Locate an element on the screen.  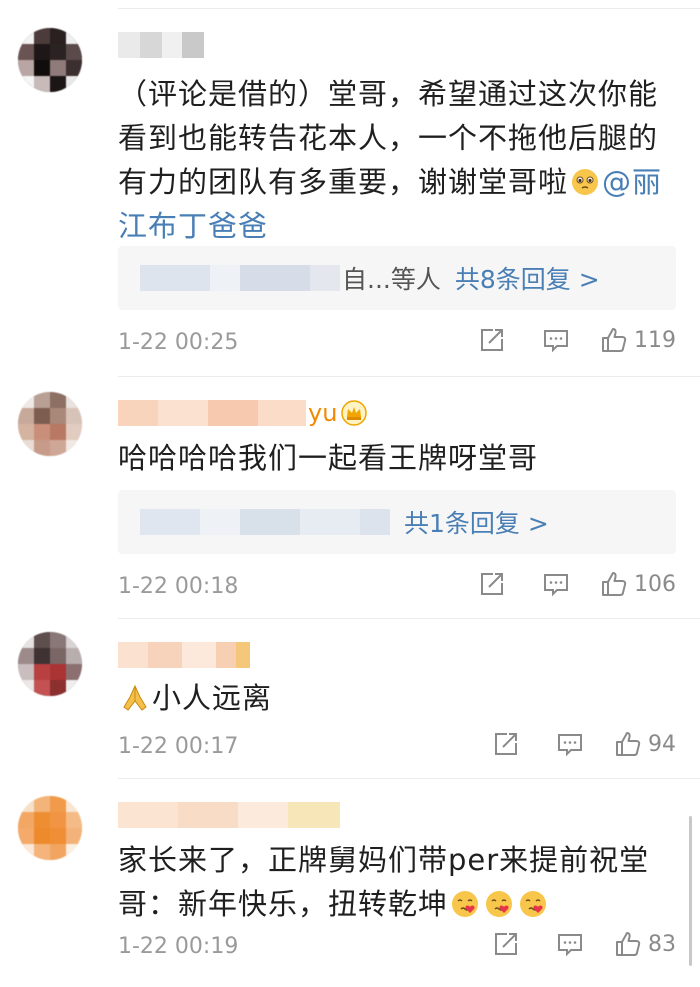
comment-footer: 1-22 00:18 106 is located at coordinates (397, 588).